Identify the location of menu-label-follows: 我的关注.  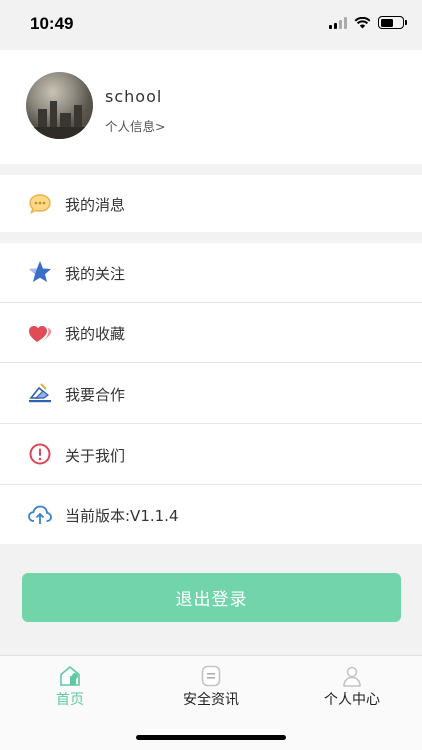
(95, 274).